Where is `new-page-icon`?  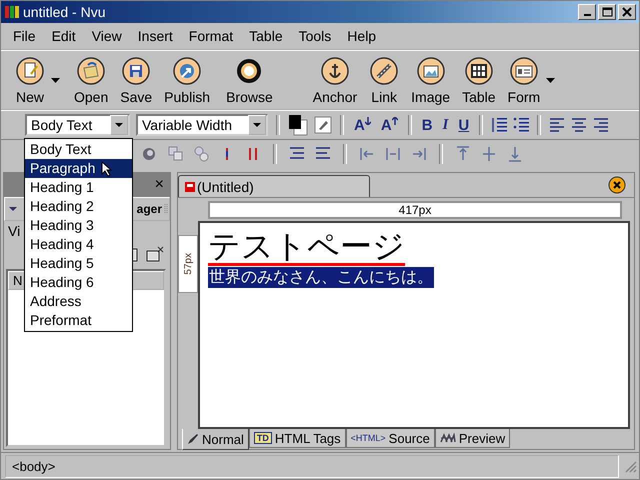 new-page-icon is located at coordinates (30, 71).